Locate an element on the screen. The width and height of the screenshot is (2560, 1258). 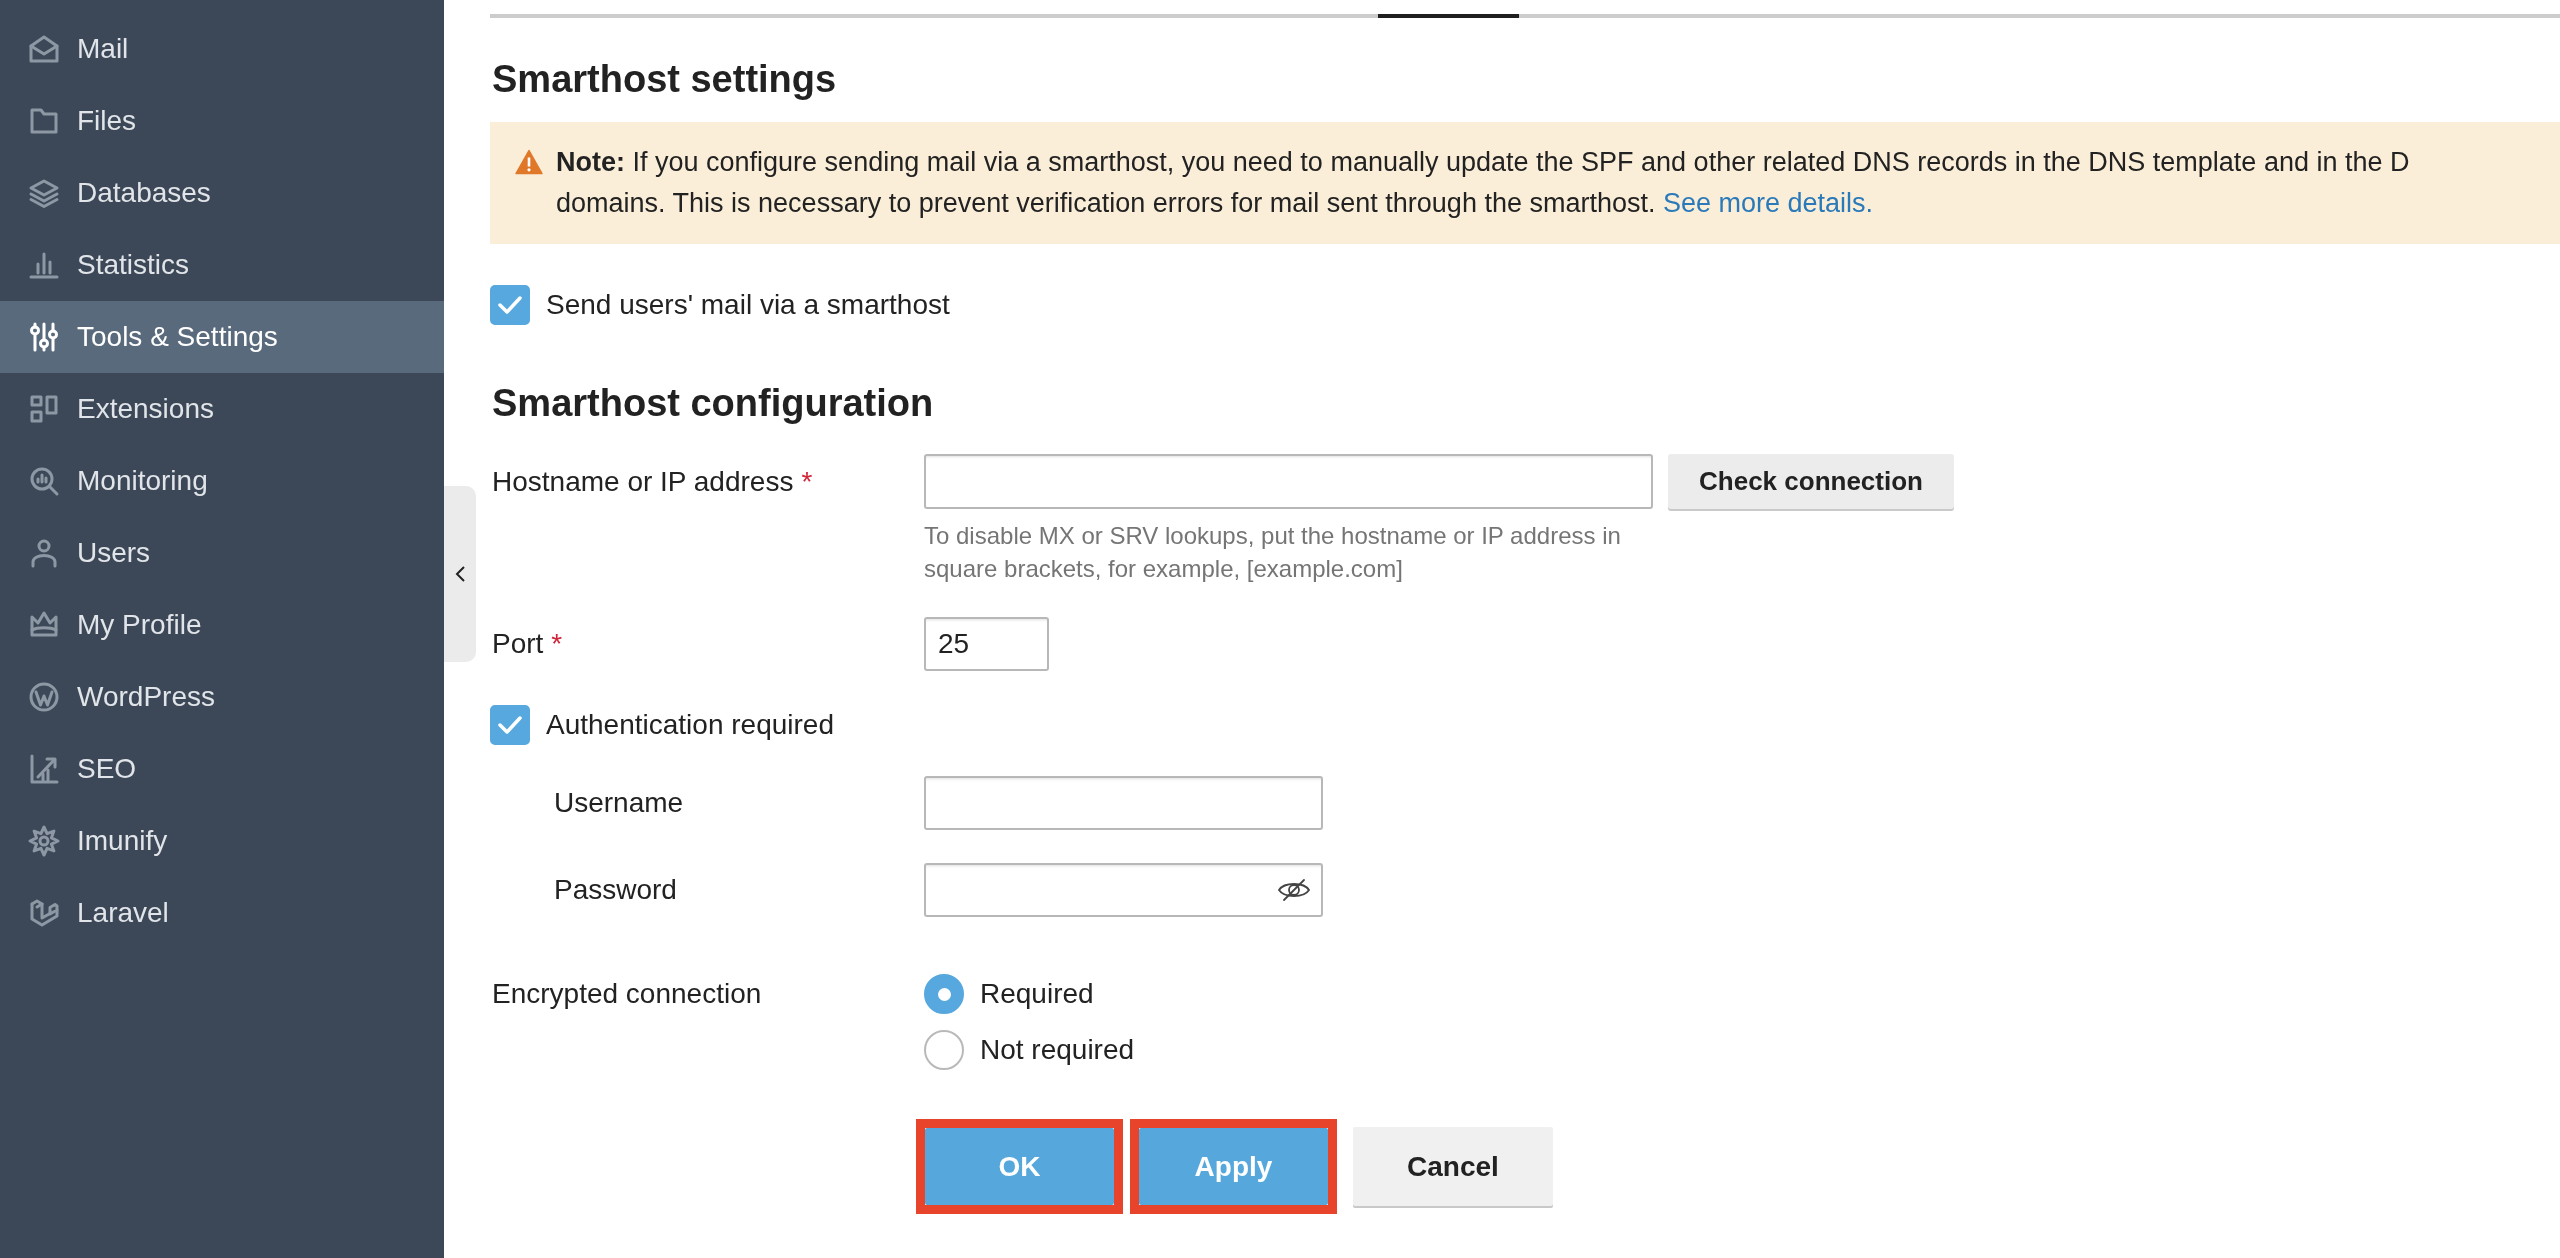
checkbox-label: Authentication required is located at coordinates (690, 725).